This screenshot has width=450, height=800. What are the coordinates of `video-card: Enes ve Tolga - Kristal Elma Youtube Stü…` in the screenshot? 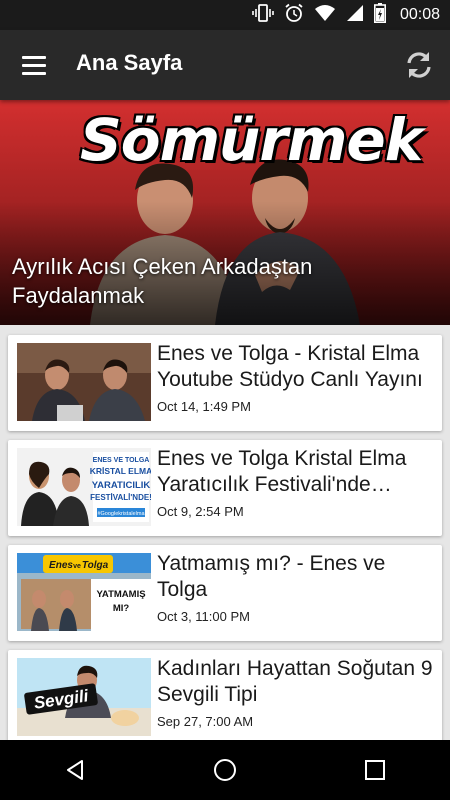 It's located at (225, 383).